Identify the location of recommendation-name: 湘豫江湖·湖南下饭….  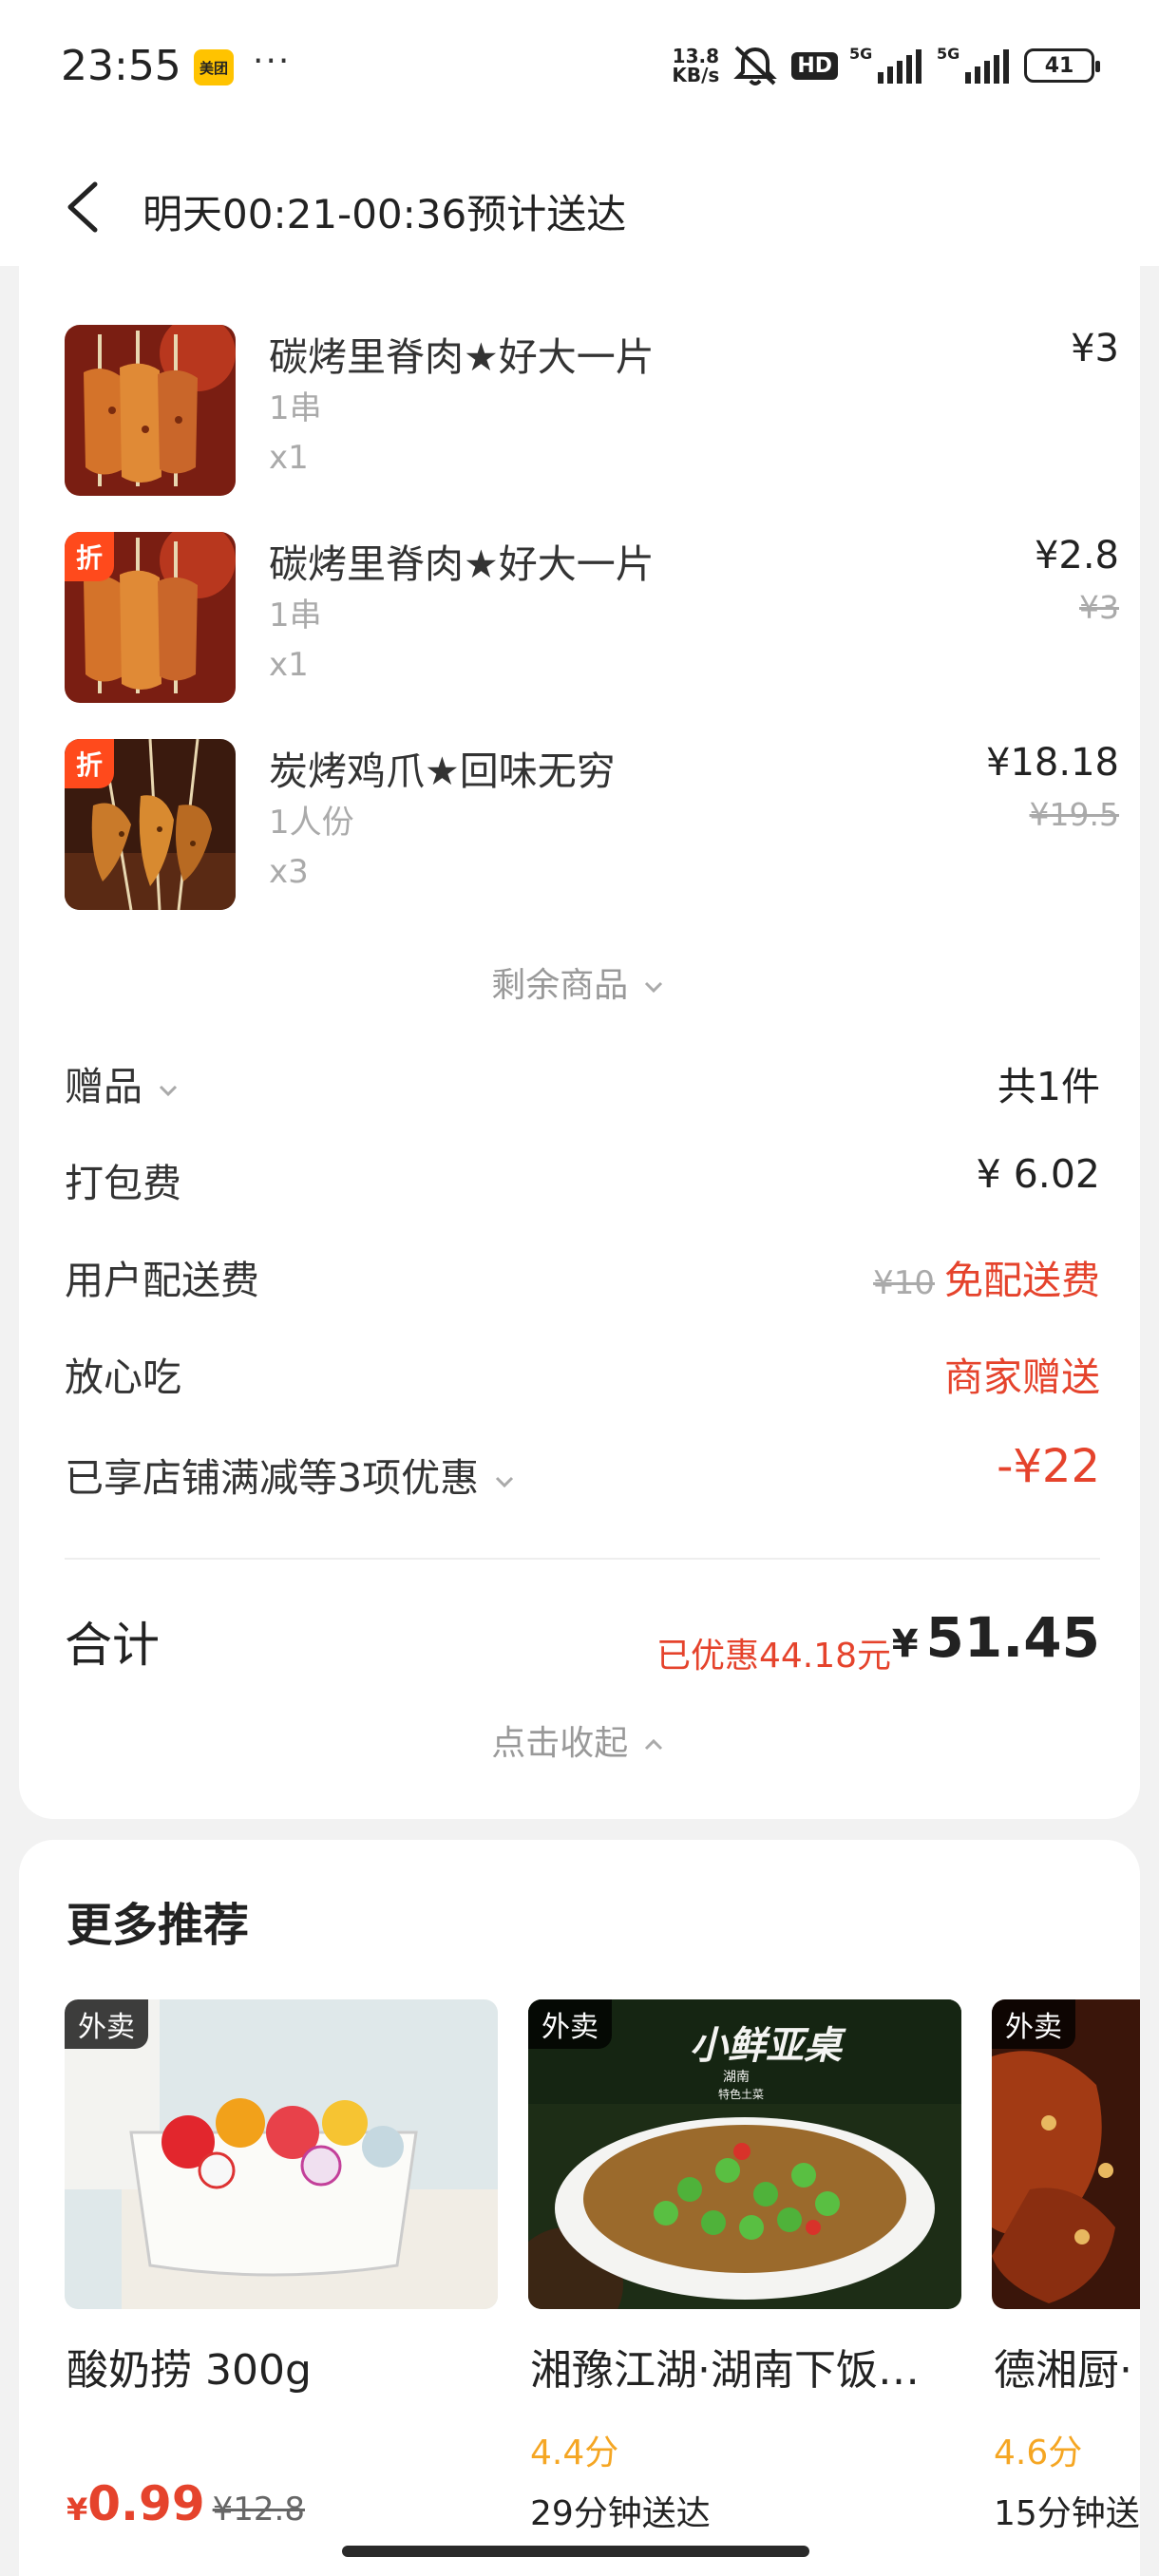
(725, 2370).